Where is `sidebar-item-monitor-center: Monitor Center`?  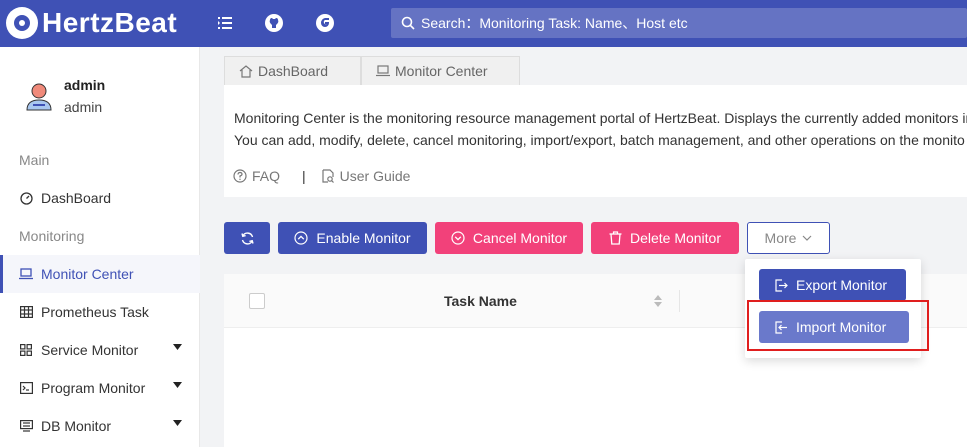 sidebar-item-monitor-center: Monitor Center is located at coordinates (100, 274).